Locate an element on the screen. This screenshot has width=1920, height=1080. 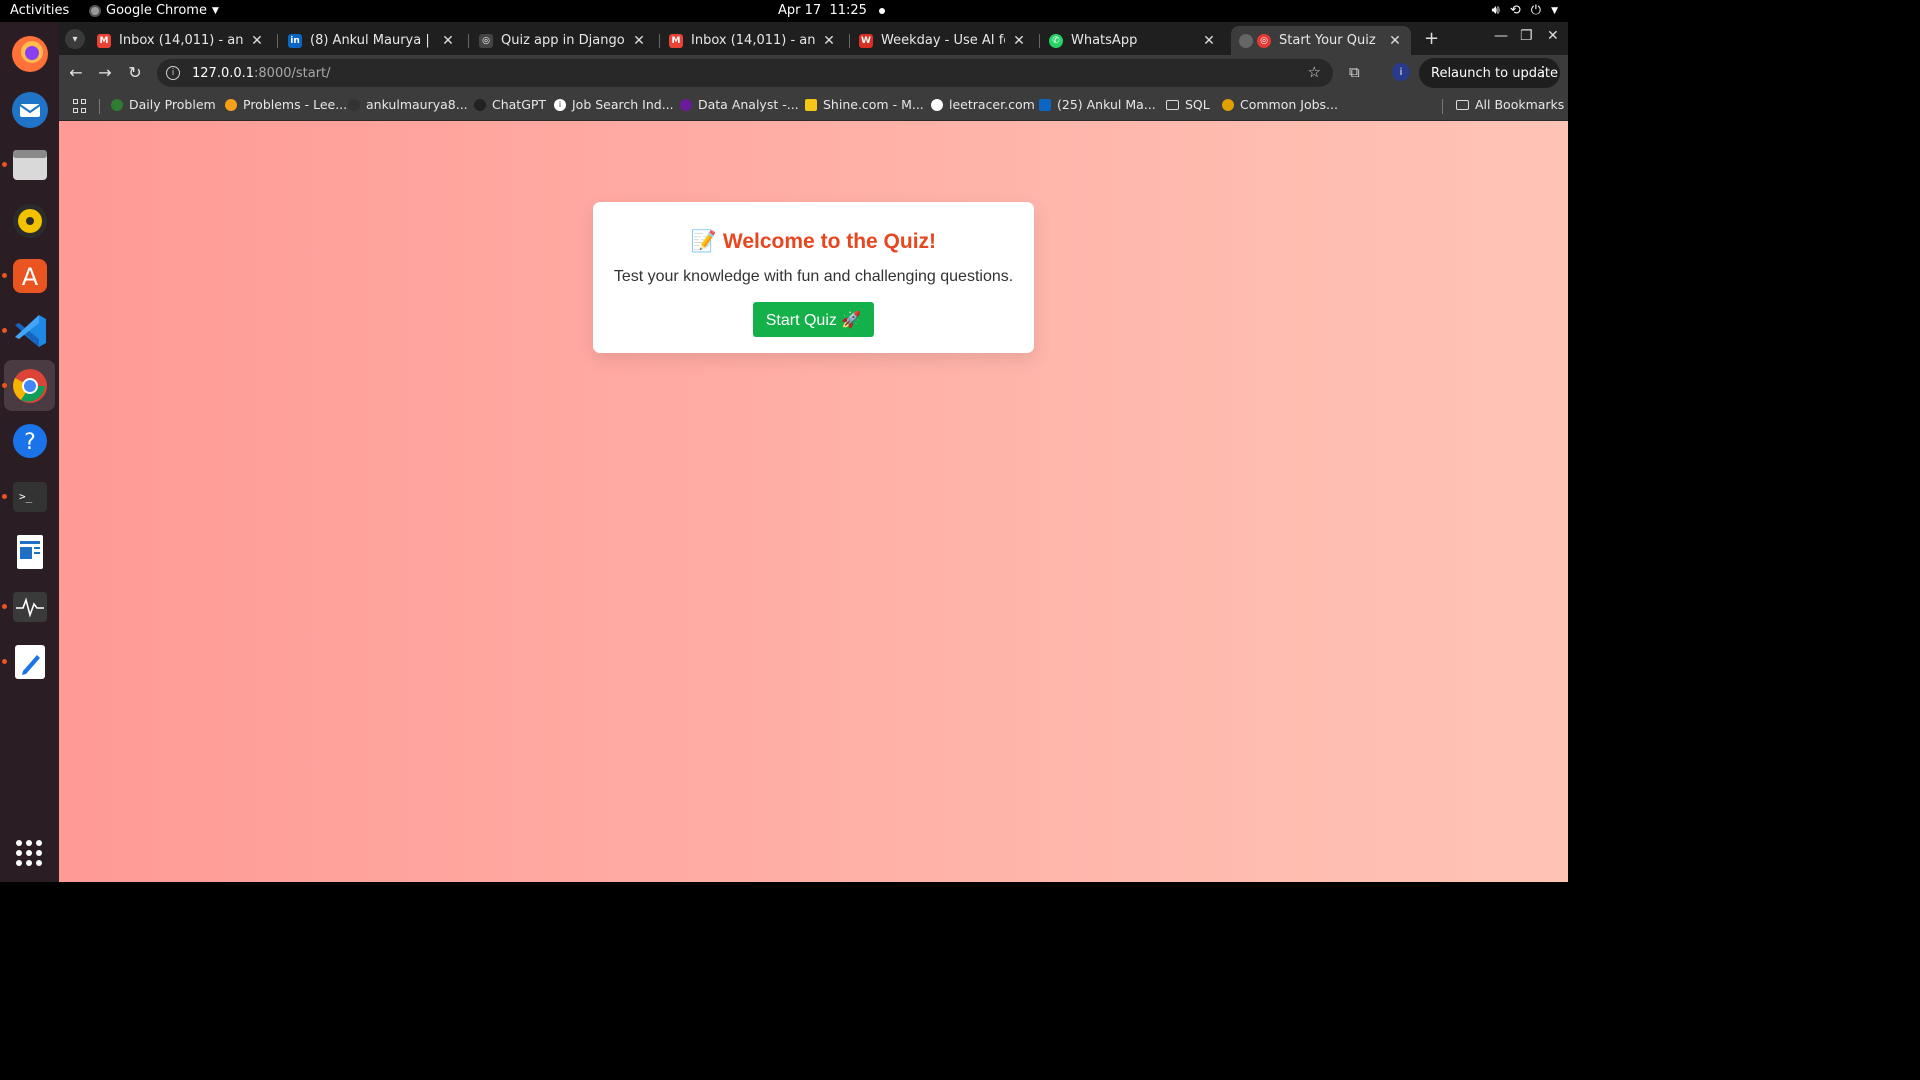
bookmark-item: Daily Problem is located at coordinates (163, 104).